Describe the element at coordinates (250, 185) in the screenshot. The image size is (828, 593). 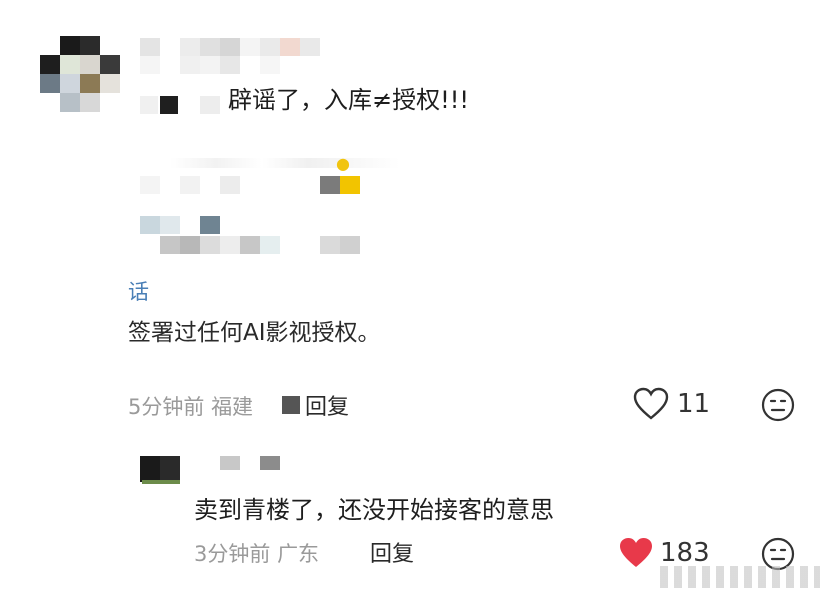
I see `quoted-blur-row1` at that location.